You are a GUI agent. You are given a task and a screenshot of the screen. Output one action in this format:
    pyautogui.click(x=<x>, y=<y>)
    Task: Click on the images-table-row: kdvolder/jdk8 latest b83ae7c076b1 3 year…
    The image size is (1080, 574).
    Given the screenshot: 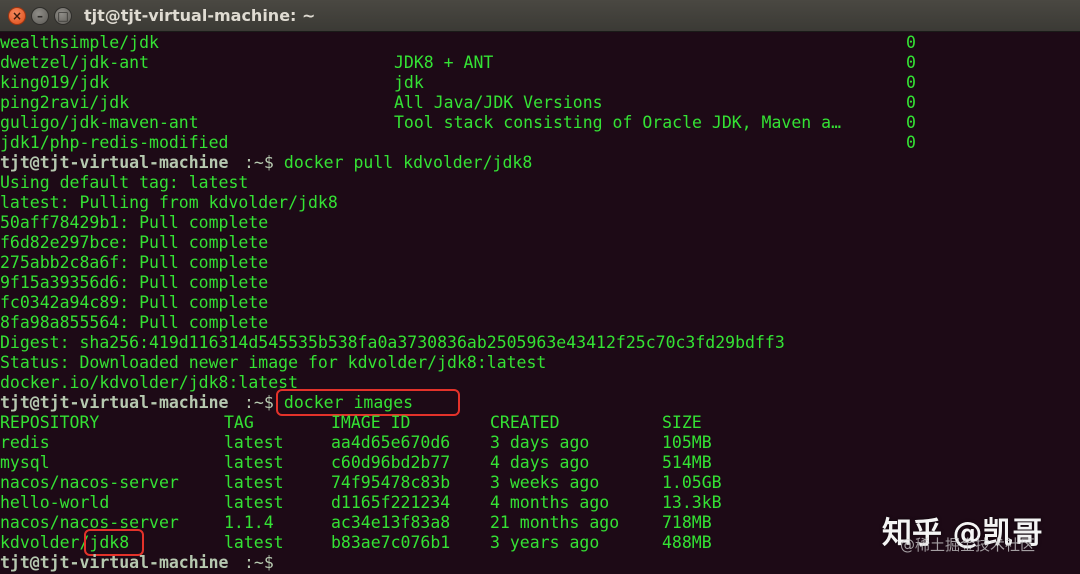 What is the action you would take?
    pyautogui.click(x=356, y=543)
    